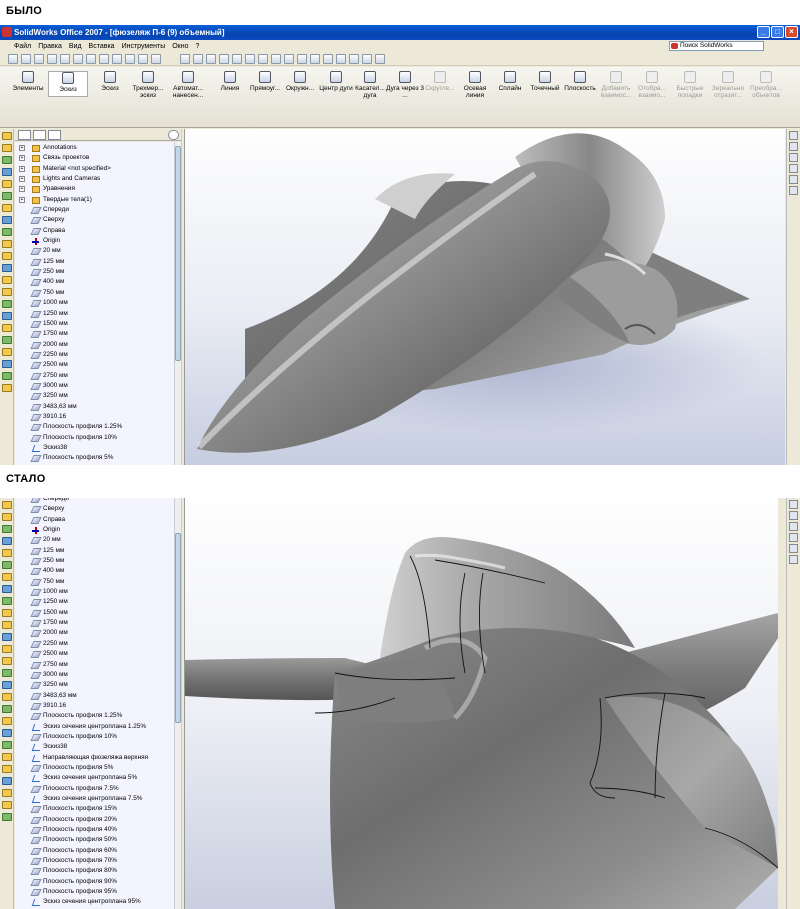  Describe the element at coordinates (68, 84) in the screenshot. I see `cmd-sketch-button: Эскиз` at that location.